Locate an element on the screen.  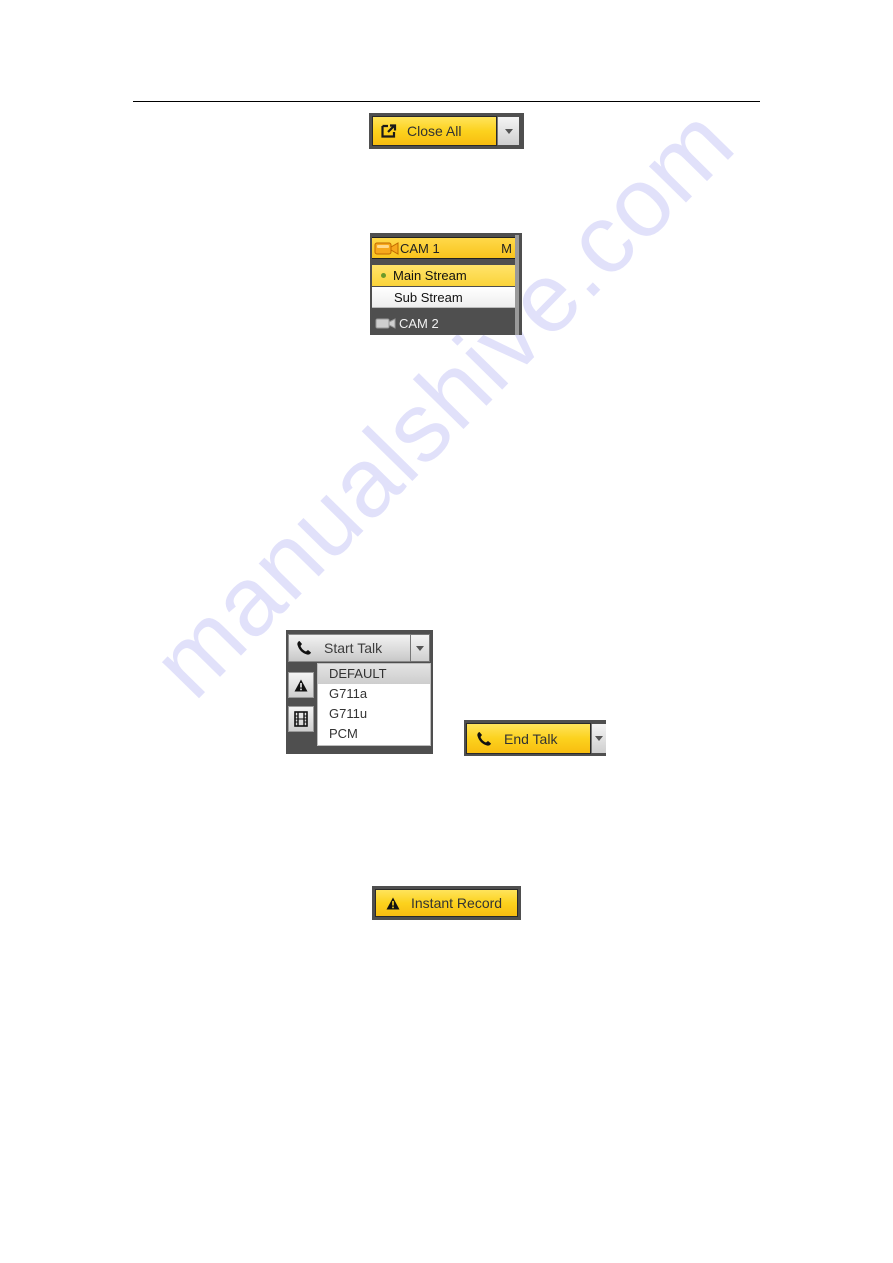
end-talk-button: End Talk is located at coordinates (528, 738).